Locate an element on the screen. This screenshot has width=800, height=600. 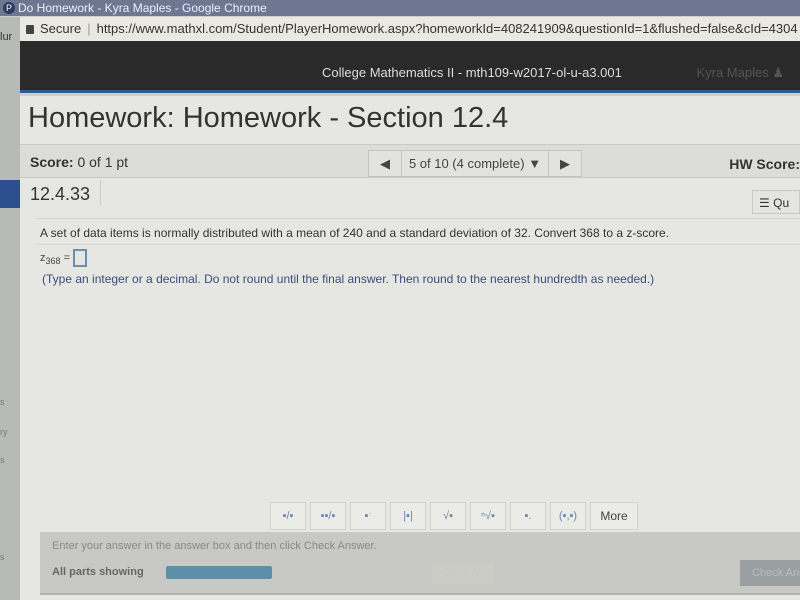
absolute-value-button: |▪| is located at coordinates (408, 516).